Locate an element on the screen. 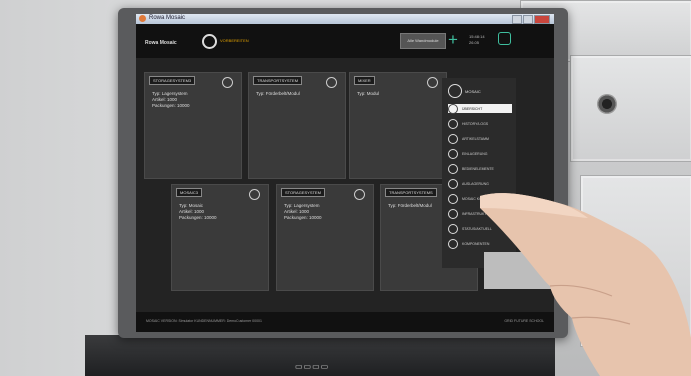  history-icon is located at coordinates (453, 123).